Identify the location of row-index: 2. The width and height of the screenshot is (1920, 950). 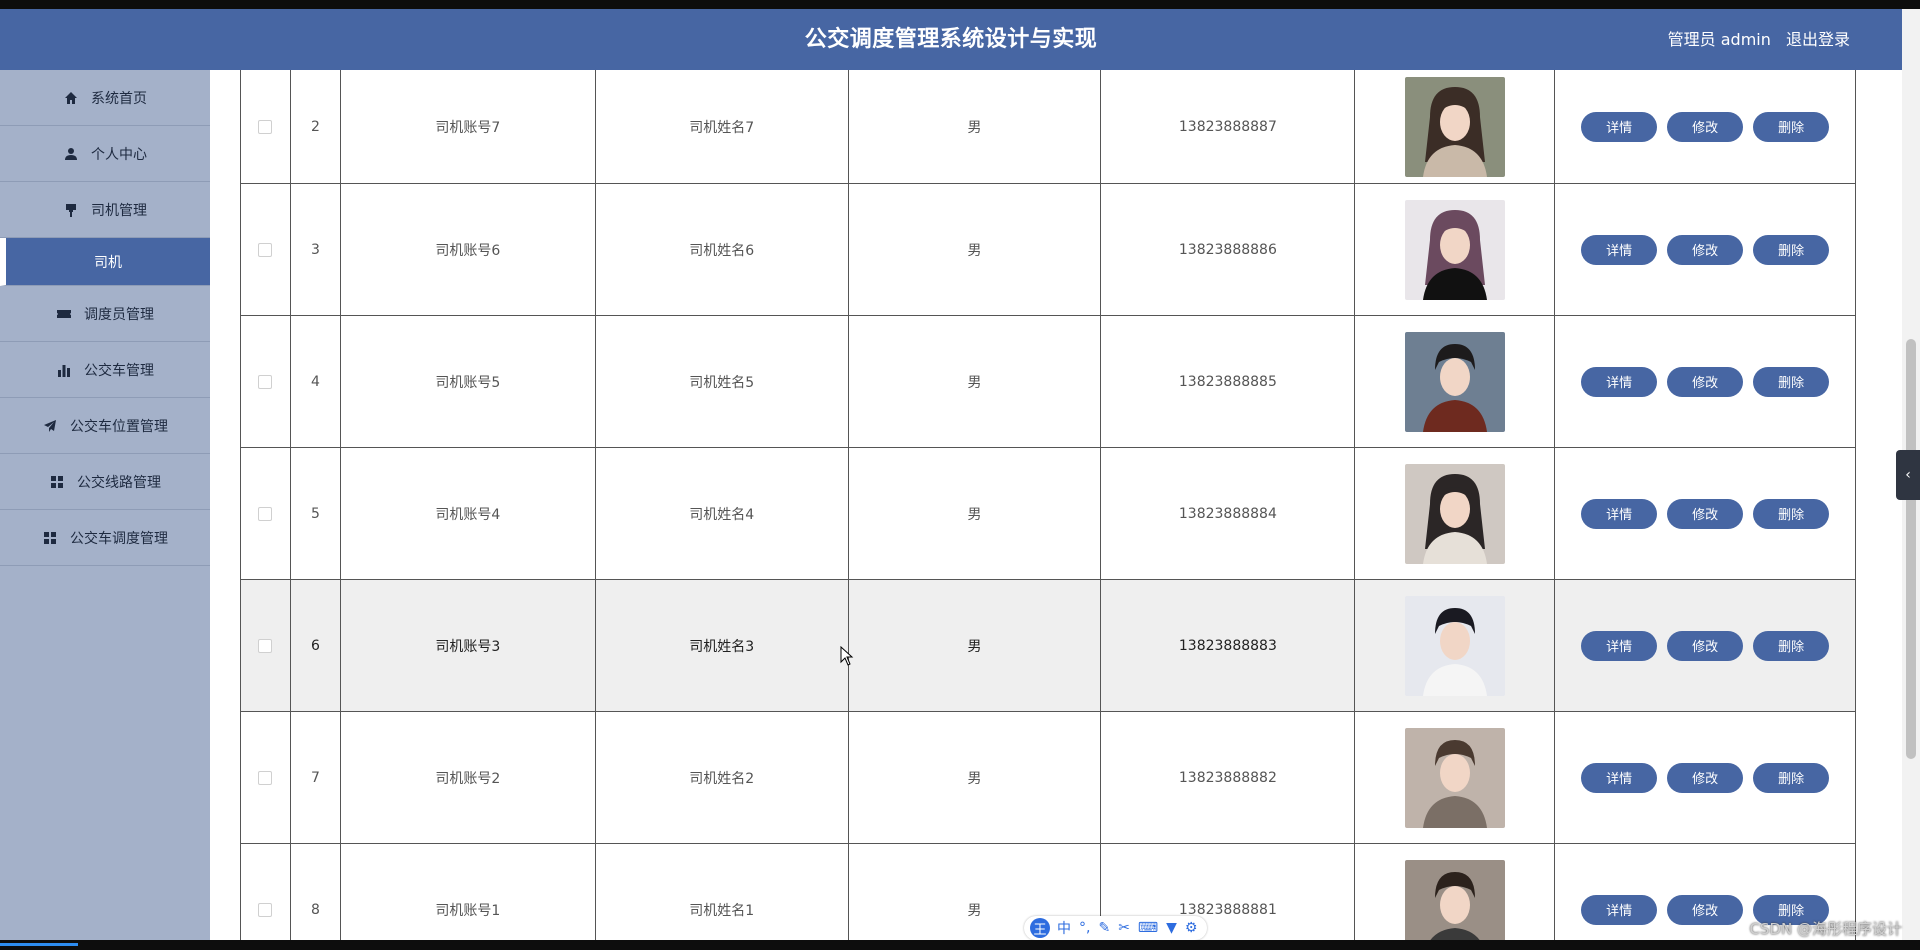
(316, 126).